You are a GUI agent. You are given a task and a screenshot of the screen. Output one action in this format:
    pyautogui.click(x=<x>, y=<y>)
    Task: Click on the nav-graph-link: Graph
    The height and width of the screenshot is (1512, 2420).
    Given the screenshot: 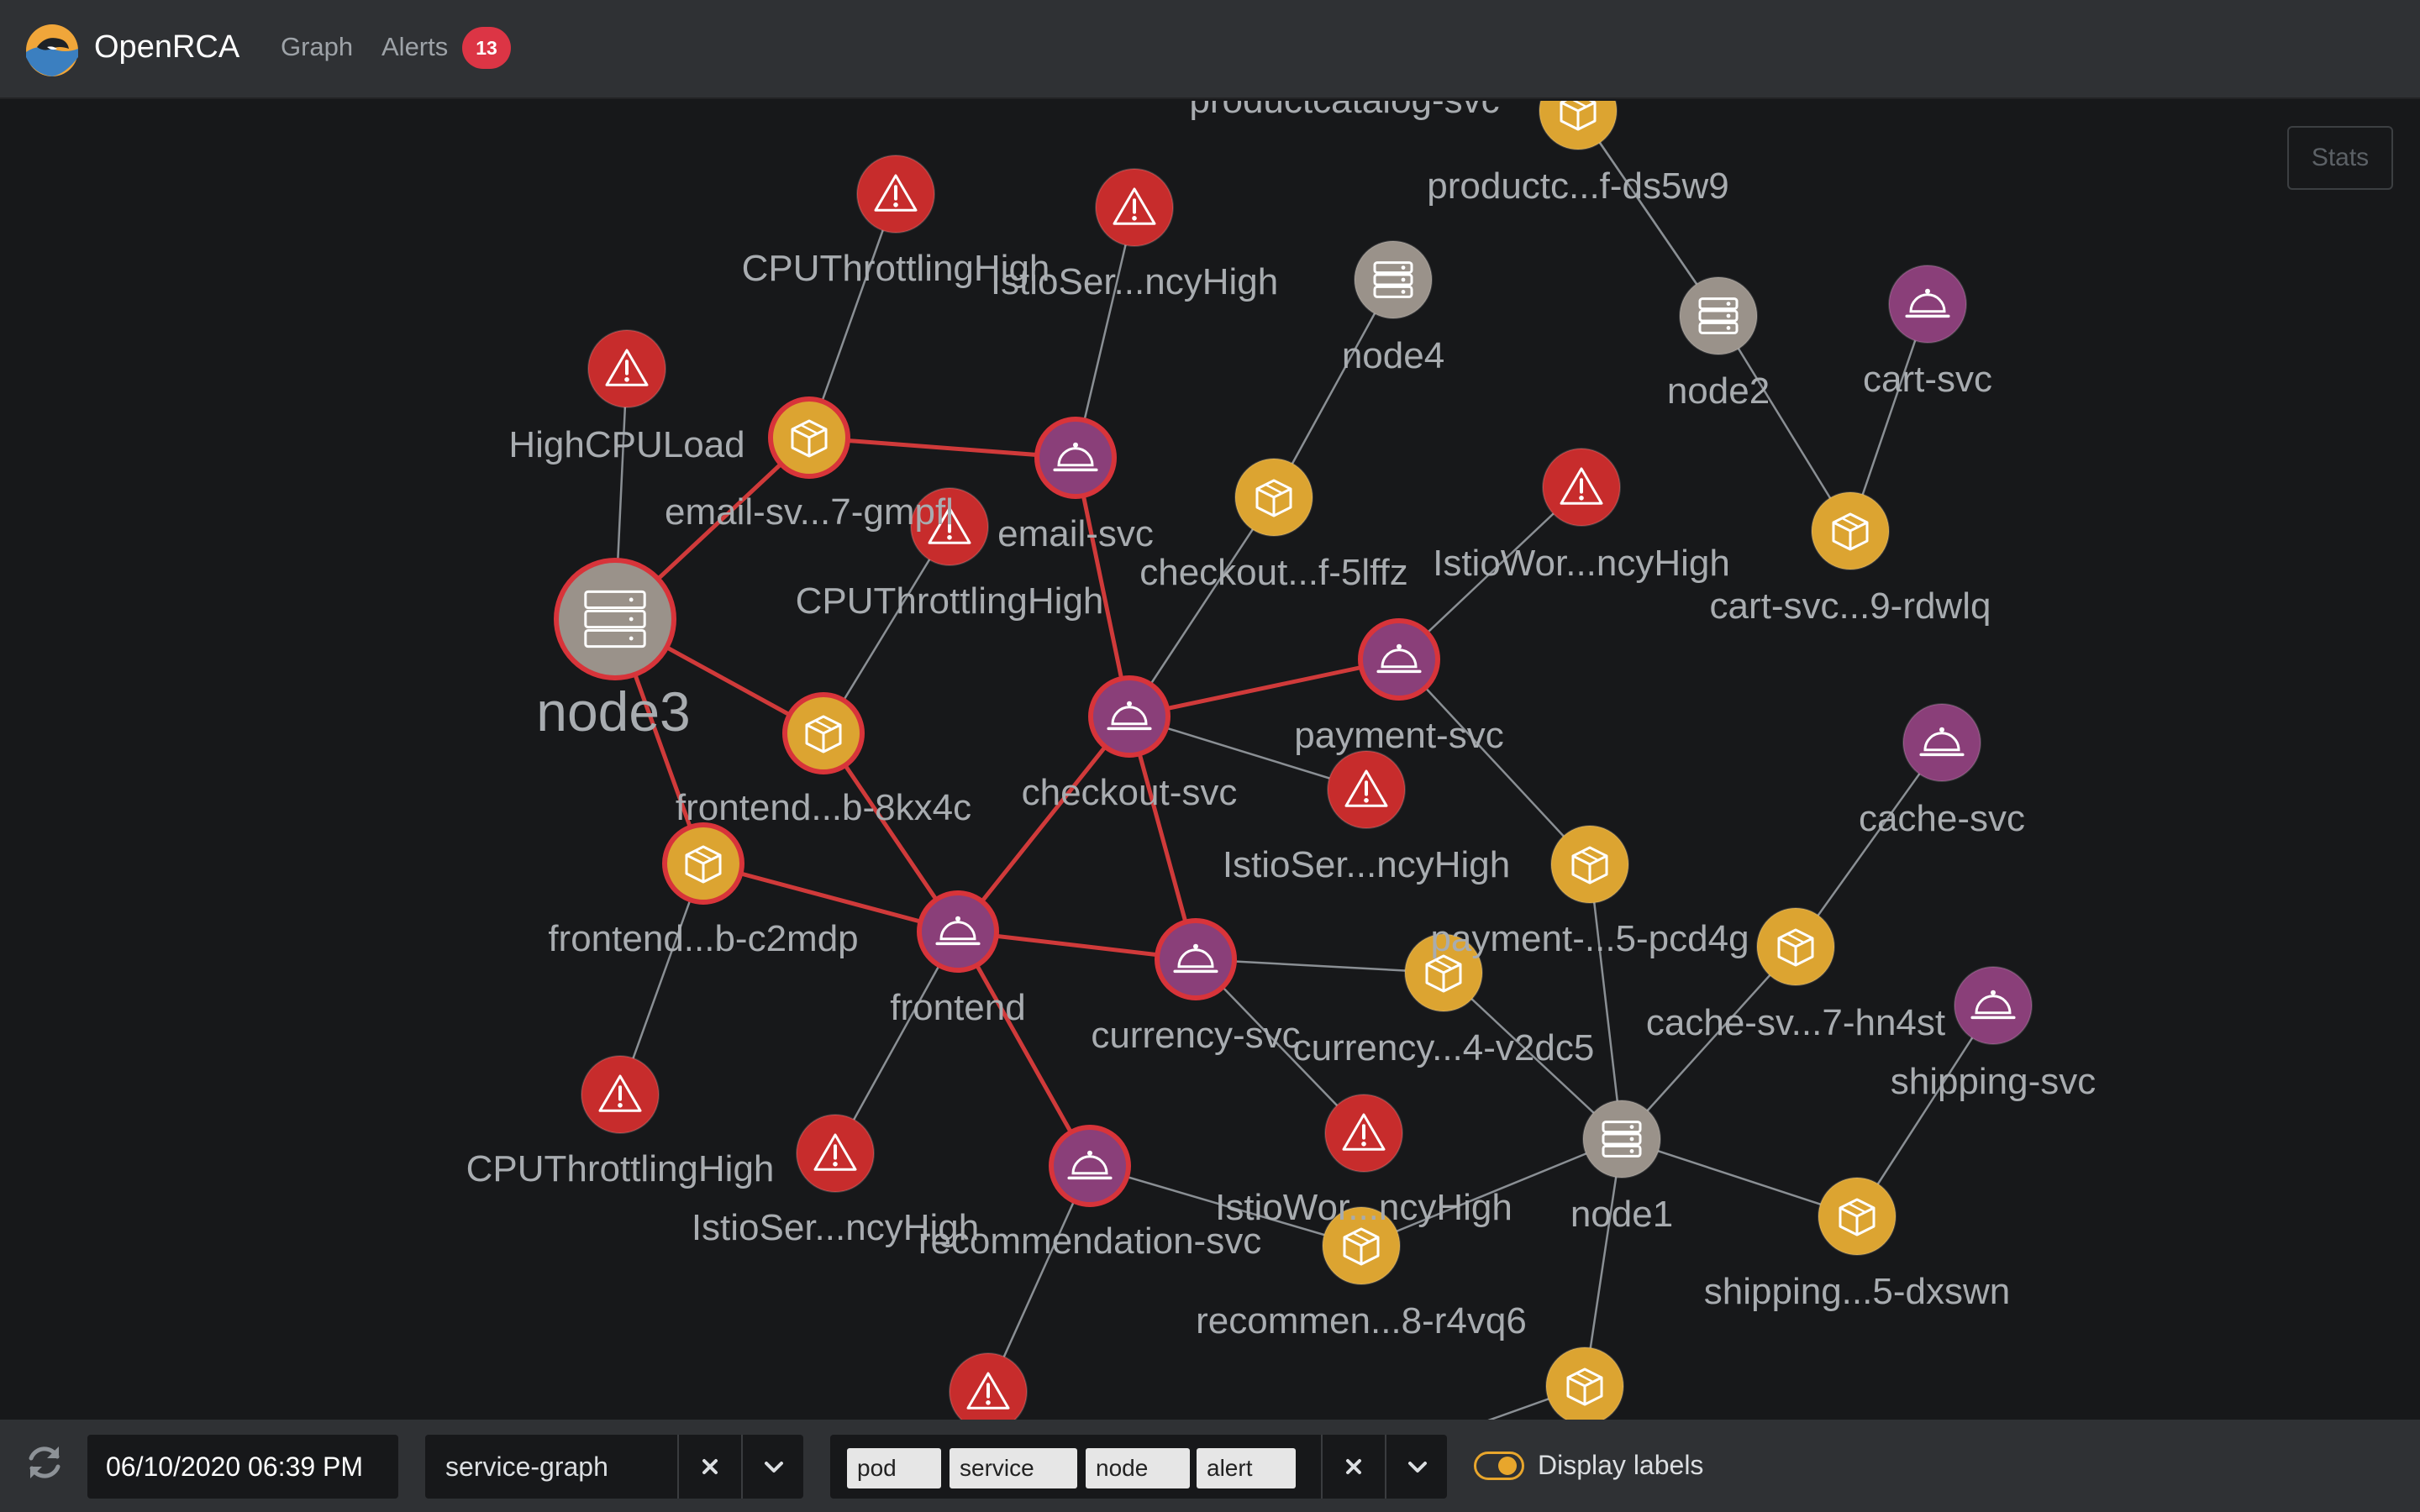 What is the action you would take?
    pyautogui.click(x=317, y=47)
    